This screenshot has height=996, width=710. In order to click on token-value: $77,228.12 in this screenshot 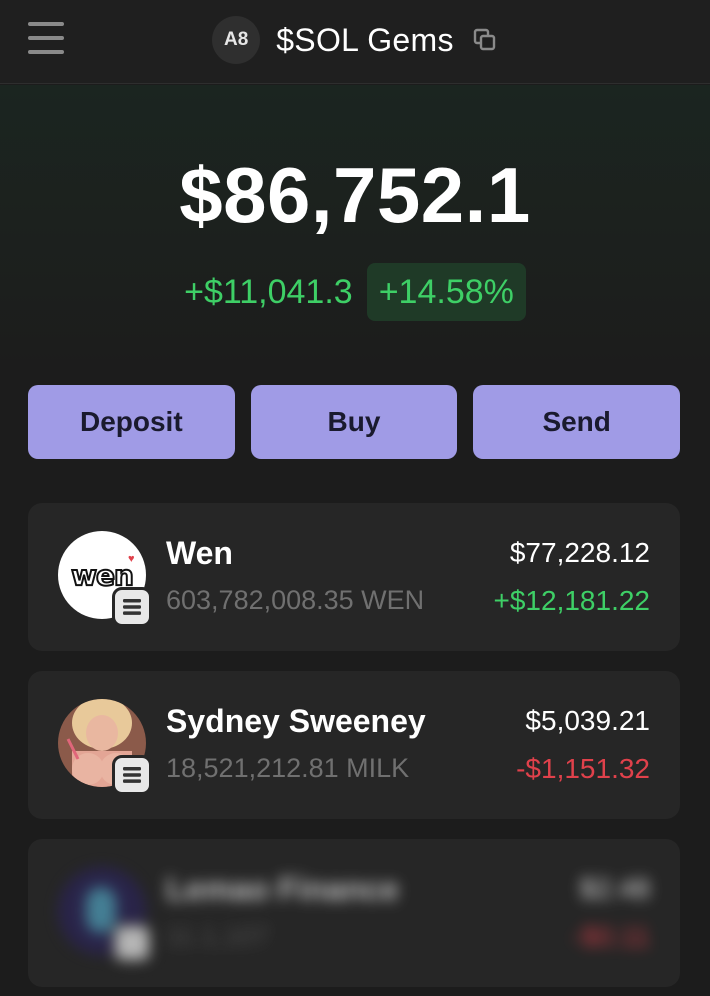, I will do `click(579, 552)`.